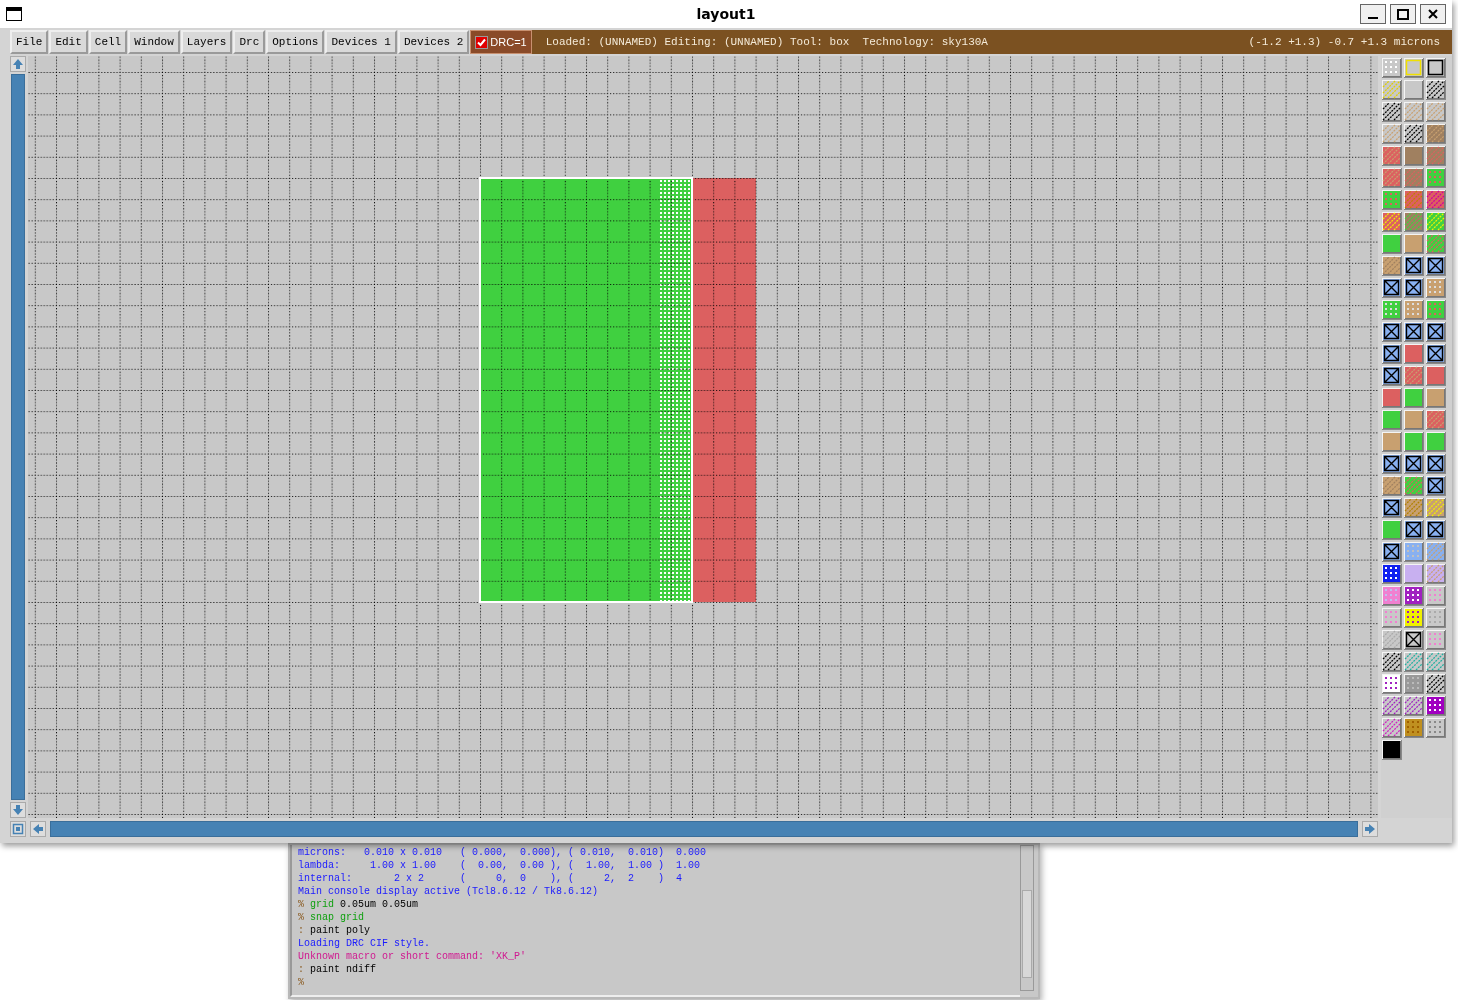  What do you see at coordinates (332, 917) in the screenshot?
I see `console-line: % snap grid` at bounding box center [332, 917].